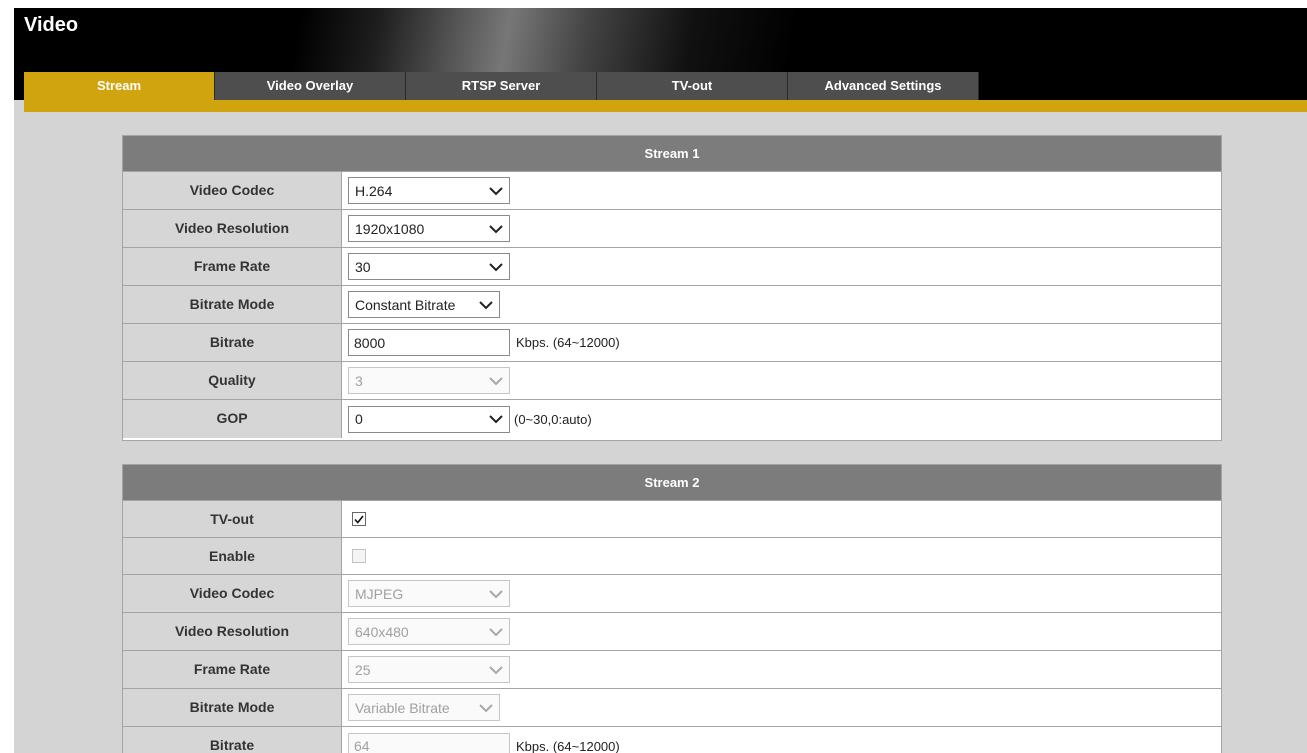  What do you see at coordinates (232, 190) in the screenshot?
I see `stream1-video-codec-label: Video Codec` at bounding box center [232, 190].